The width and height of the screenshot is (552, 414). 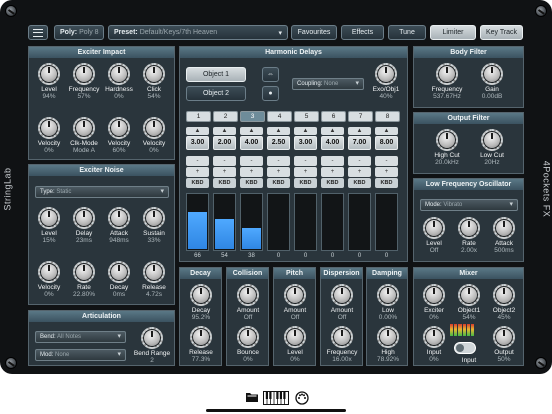 What do you see at coordinates (49, 81) in the screenshot?
I see `level-knob: Level 94%` at bounding box center [49, 81].